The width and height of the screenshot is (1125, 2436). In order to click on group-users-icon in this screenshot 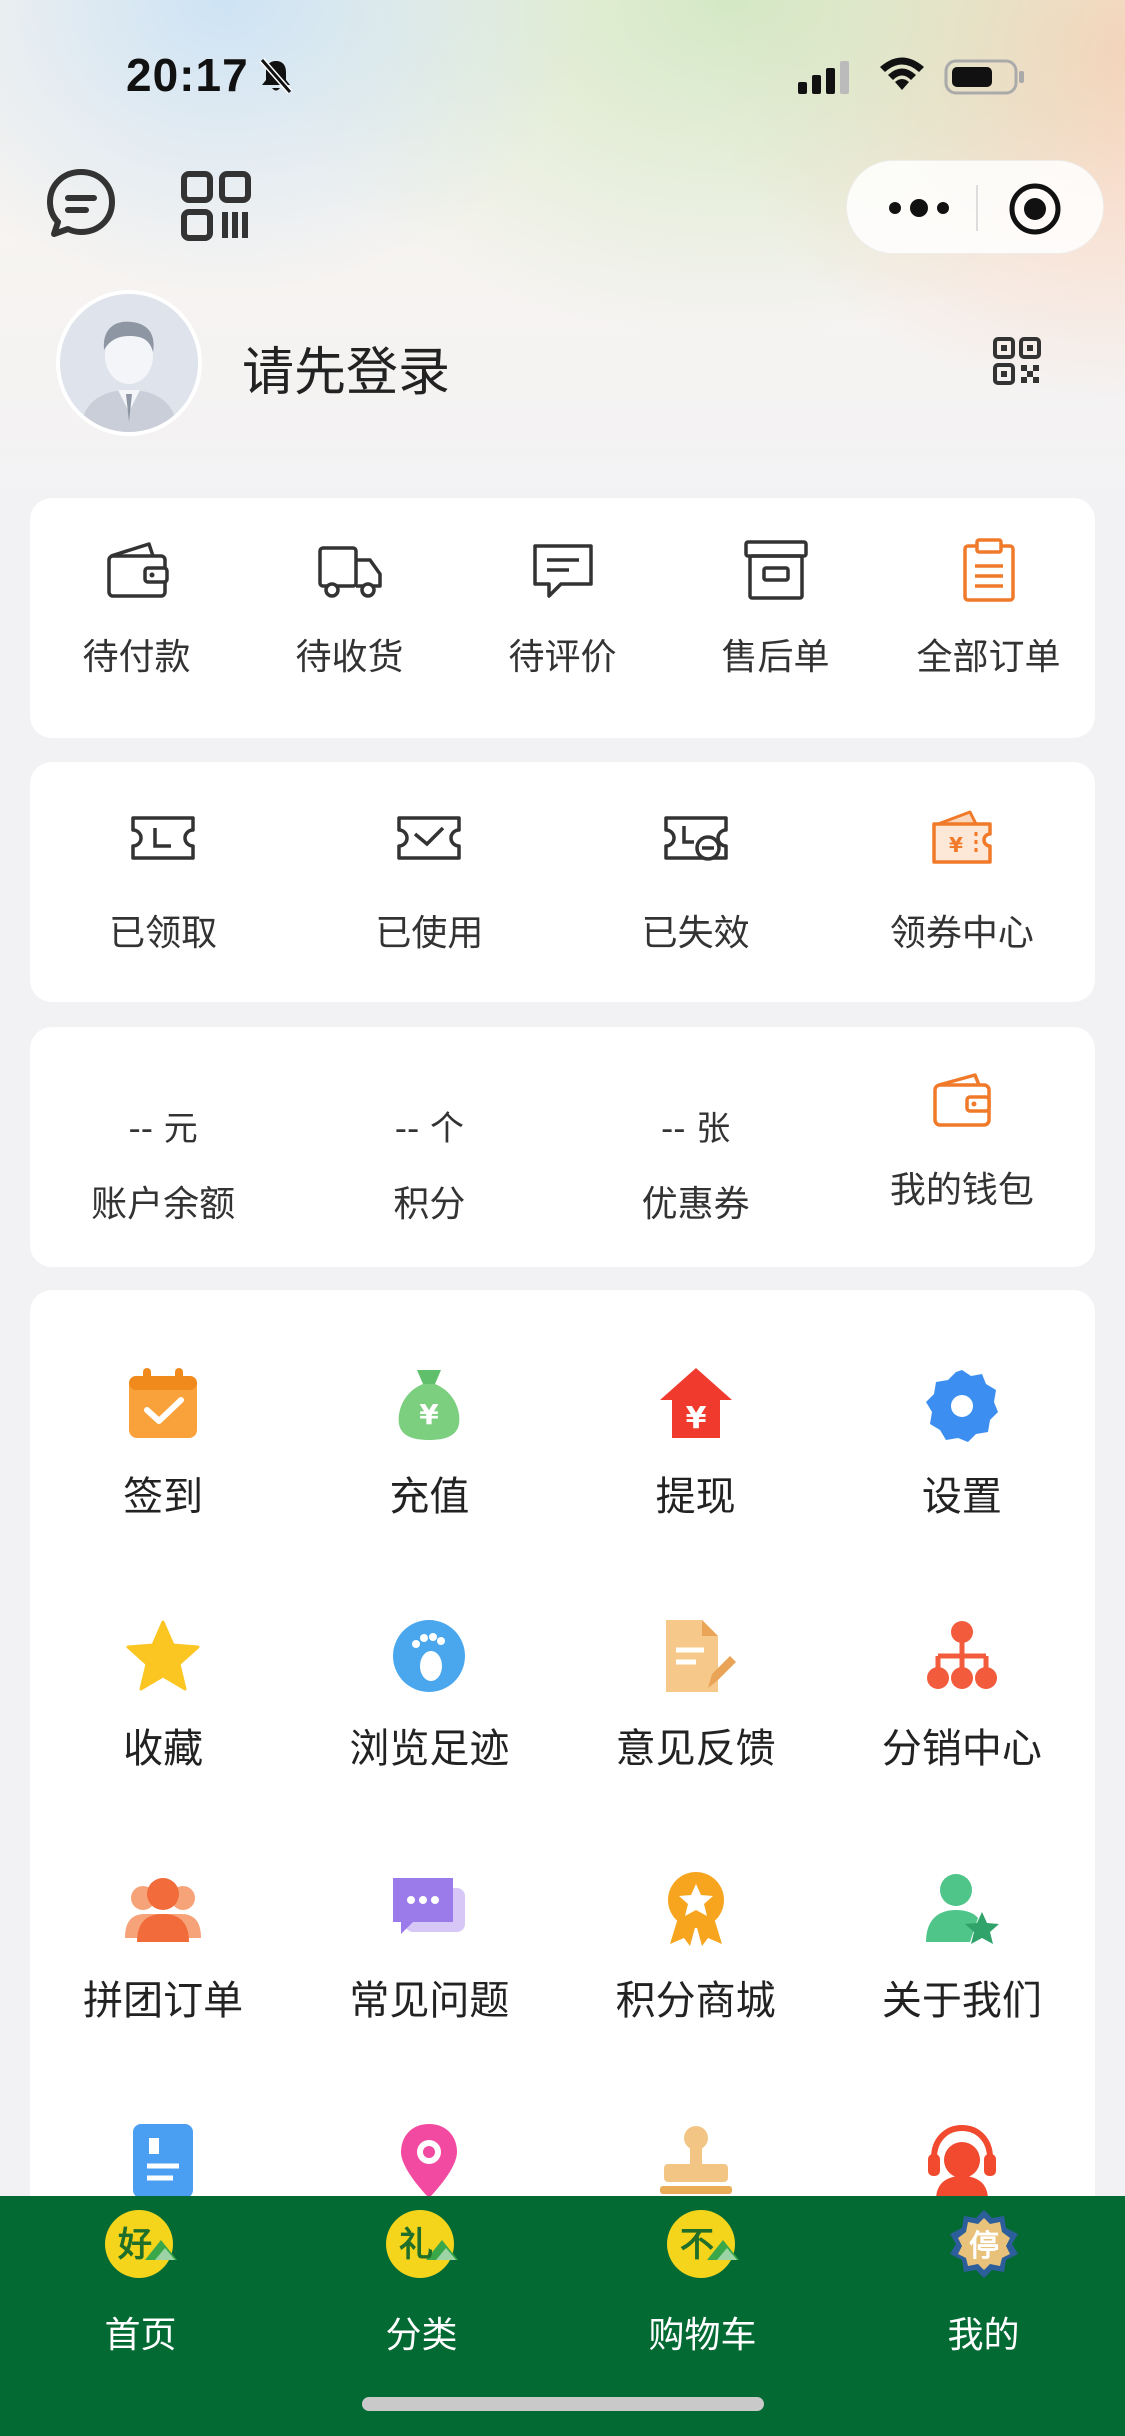, I will do `click(163, 1910)`.